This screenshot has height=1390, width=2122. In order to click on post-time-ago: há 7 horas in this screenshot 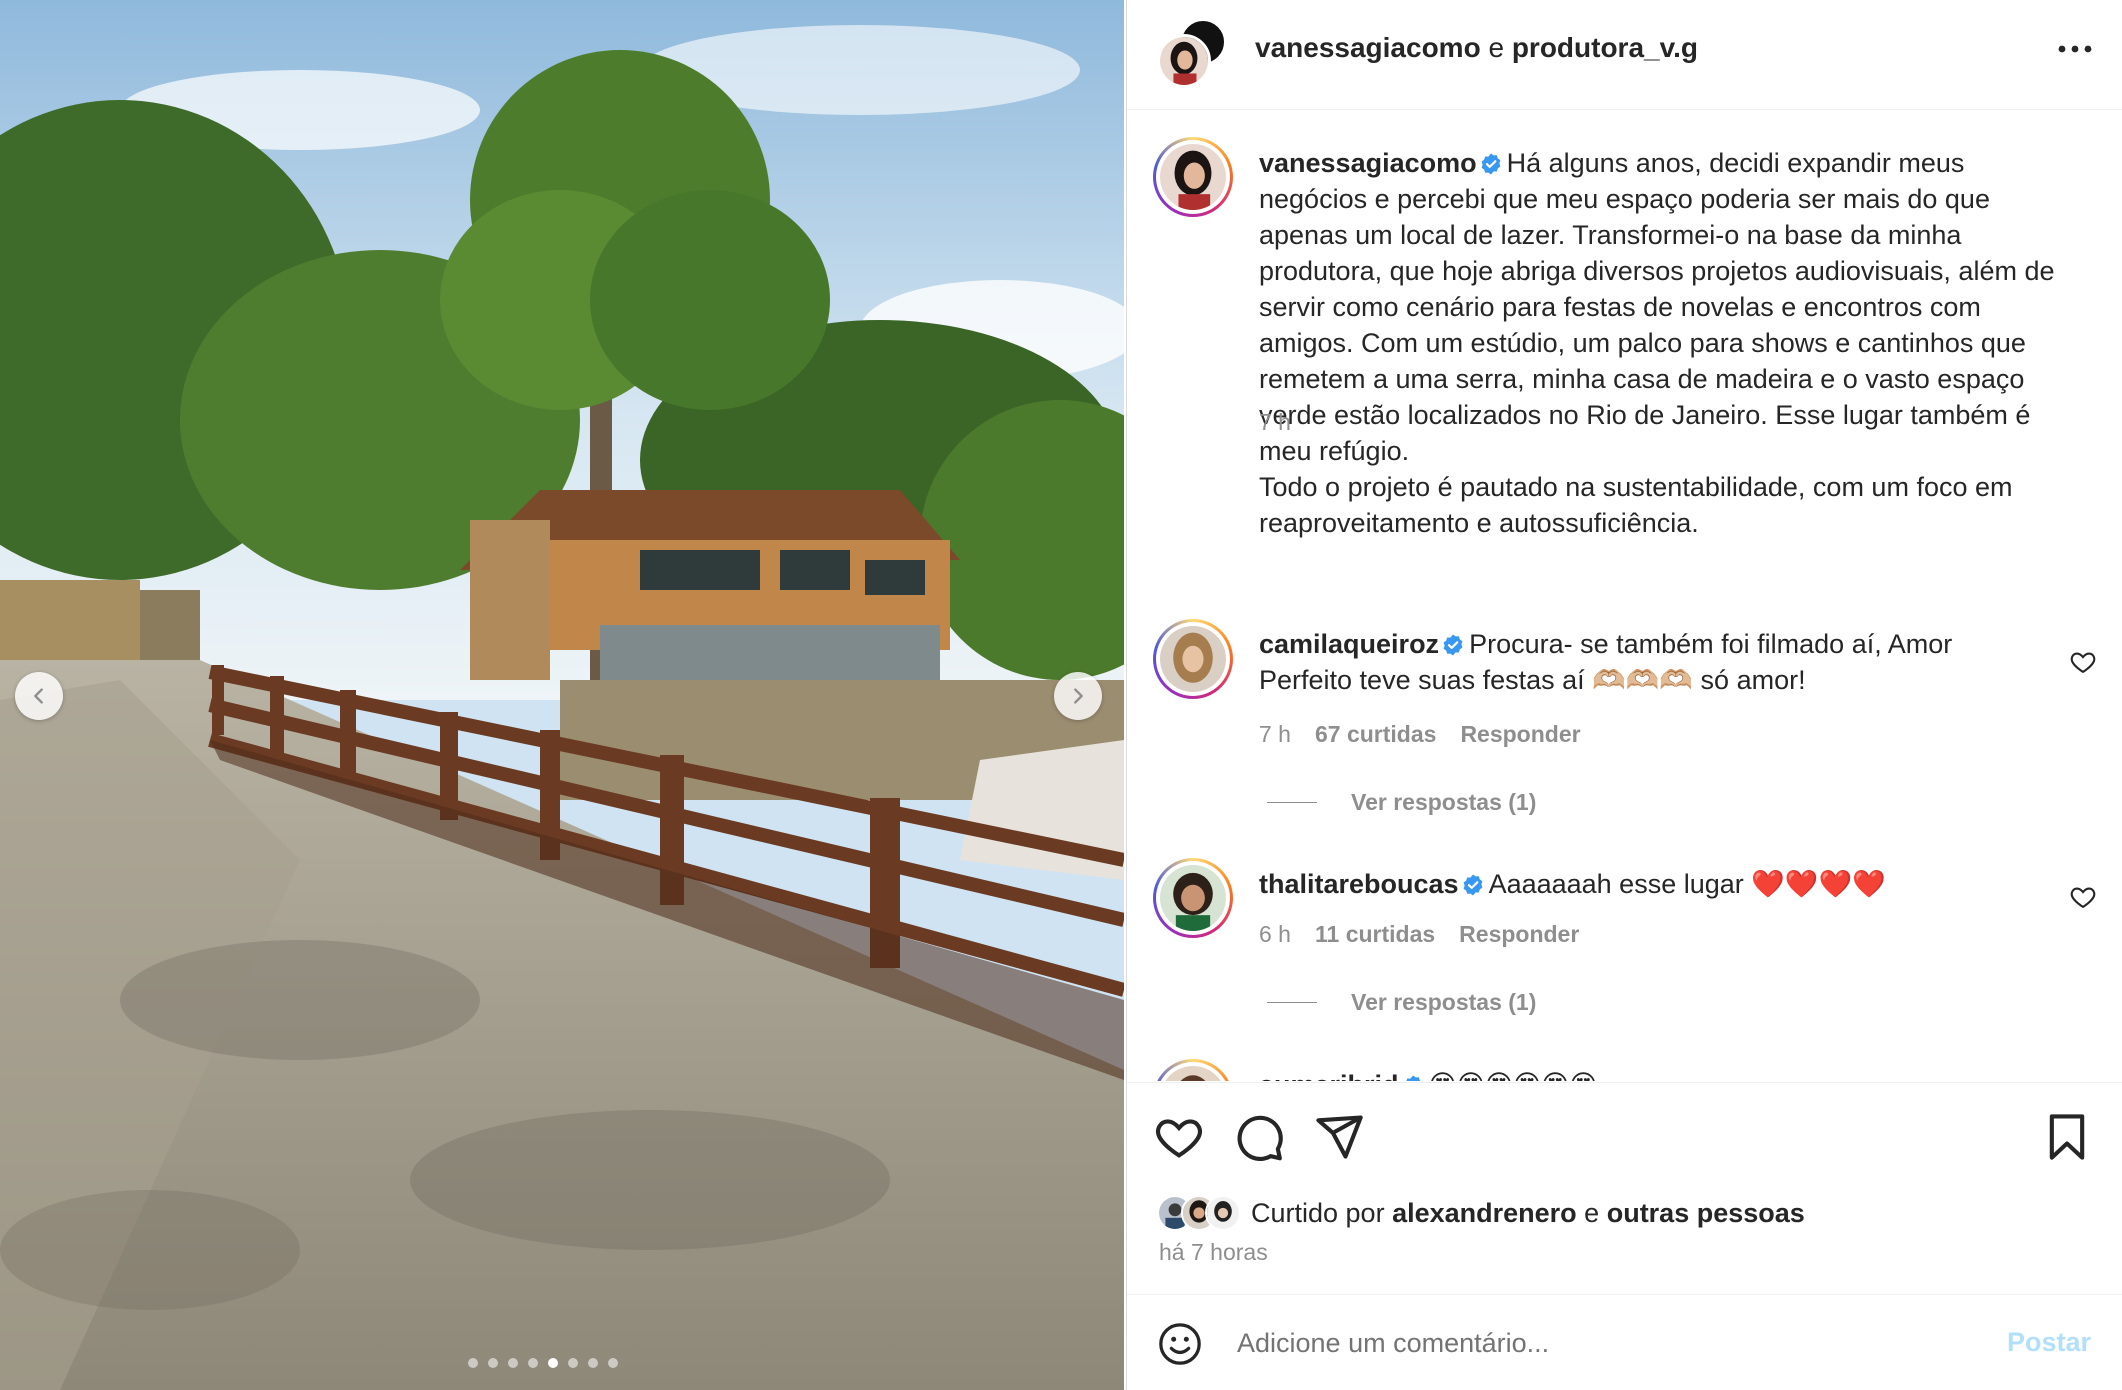, I will do `click(1213, 1252)`.